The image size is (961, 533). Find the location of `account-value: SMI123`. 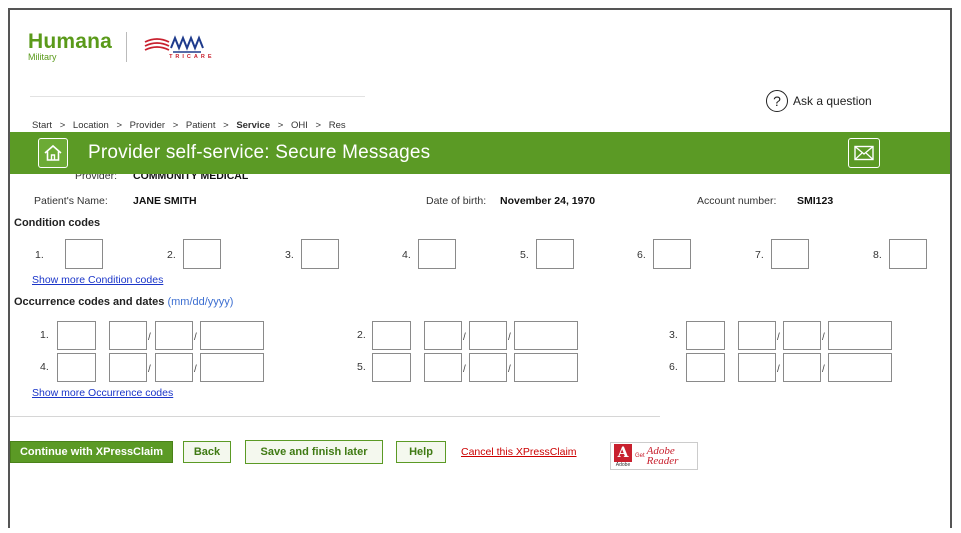

account-value: SMI123 is located at coordinates (815, 201).